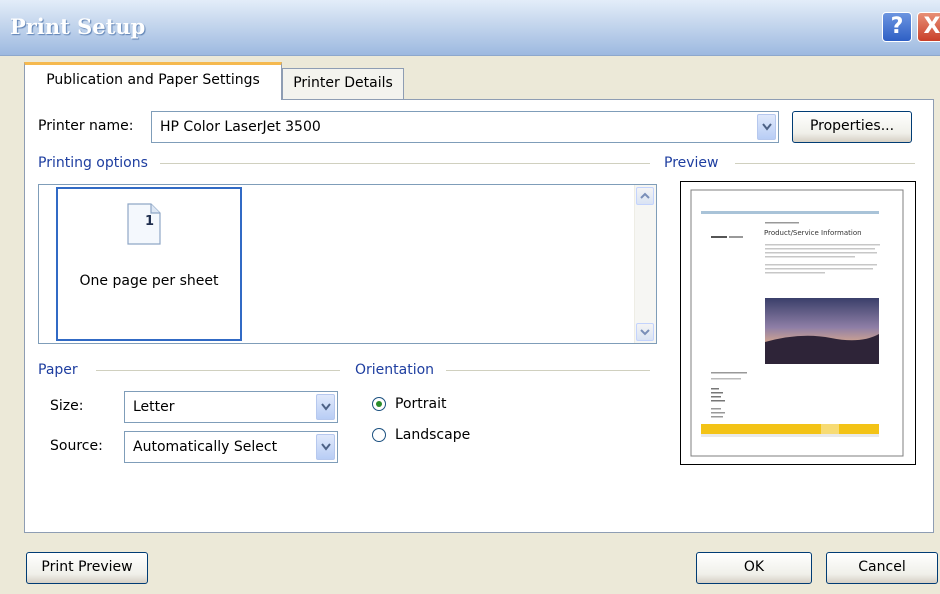 Image resolution: width=940 pixels, height=594 pixels. I want to click on landscape-label: Landscape, so click(432, 435).